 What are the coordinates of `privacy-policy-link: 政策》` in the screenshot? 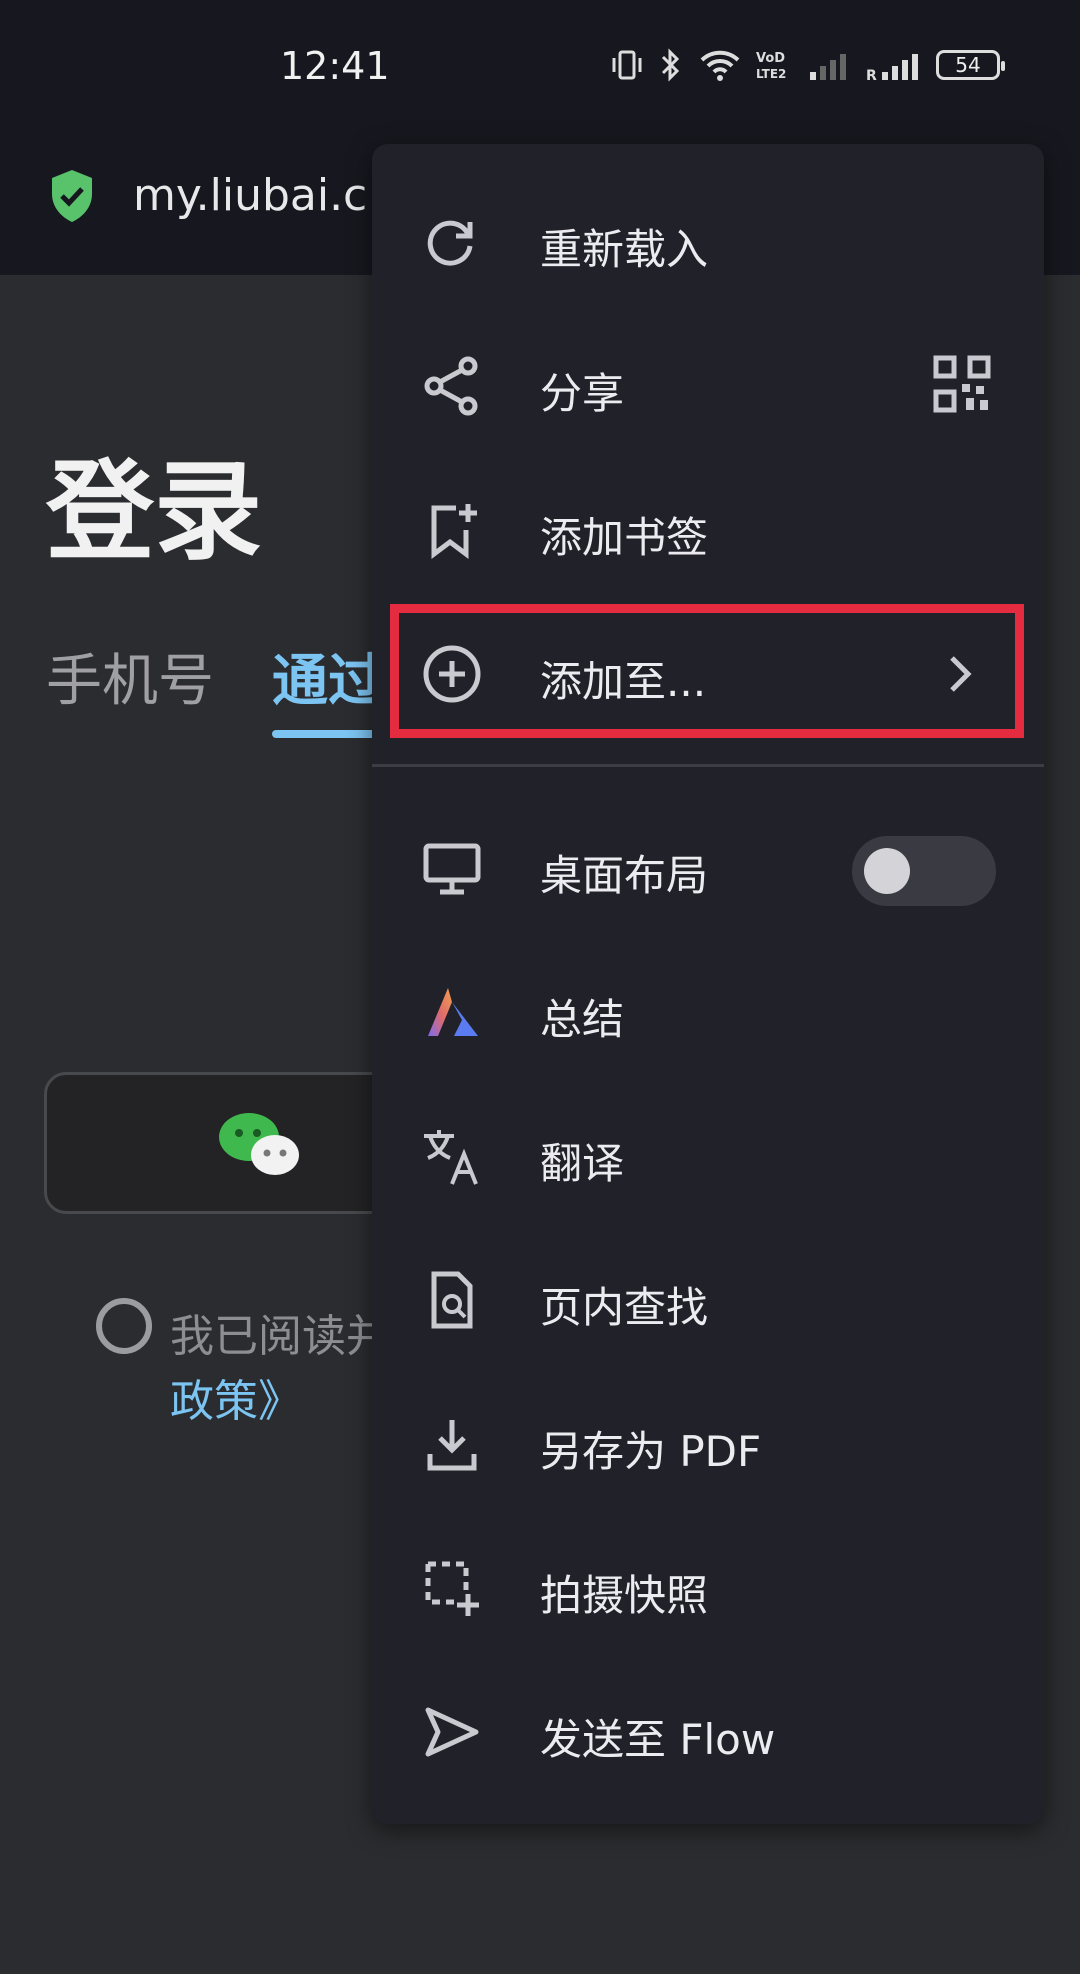 It's located at (236, 1397).